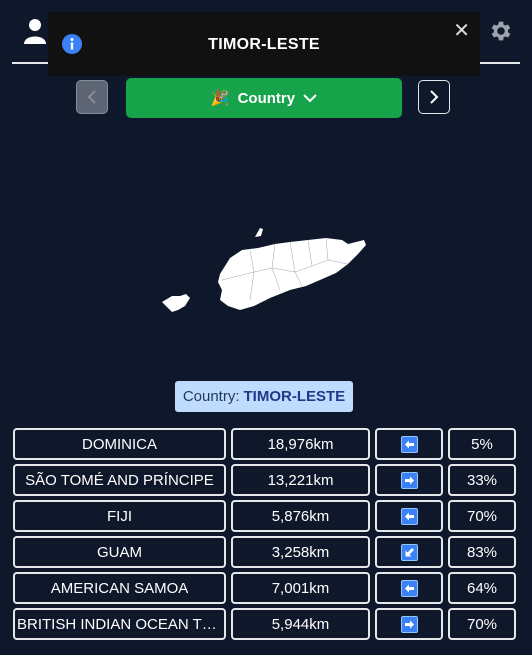 The image size is (532, 655). I want to click on guess-proximity: 83%, so click(482, 552).